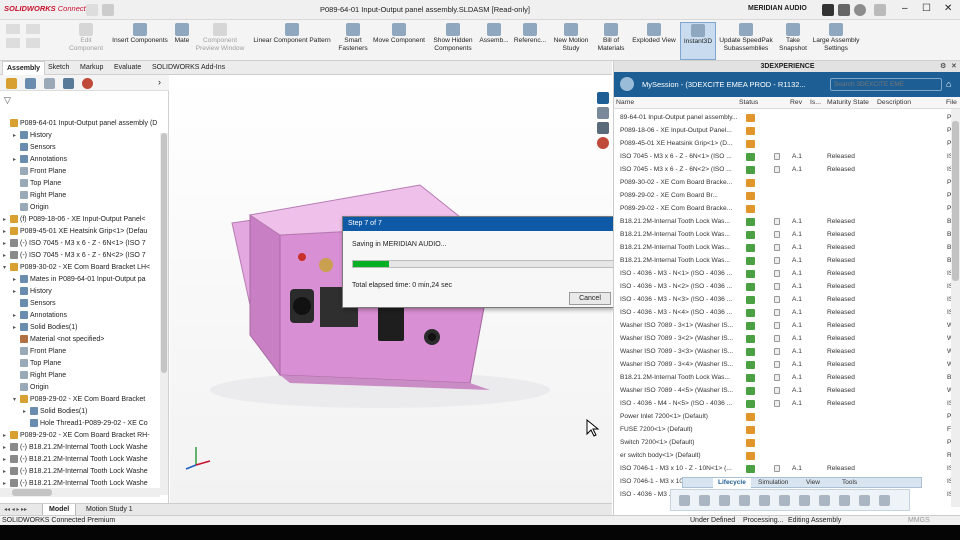 The width and height of the screenshot is (960, 540). What do you see at coordinates (80, 424) in the screenshot?
I see `tree-item: Hole Thread1-P089-29-02 - XE Co` at bounding box center [80, 424].